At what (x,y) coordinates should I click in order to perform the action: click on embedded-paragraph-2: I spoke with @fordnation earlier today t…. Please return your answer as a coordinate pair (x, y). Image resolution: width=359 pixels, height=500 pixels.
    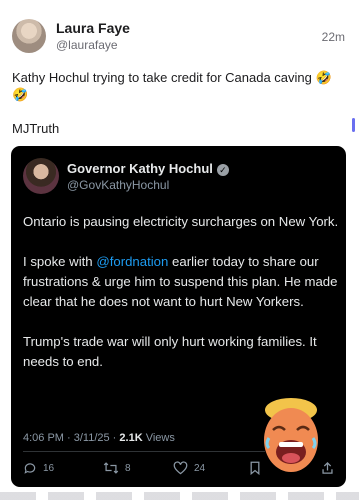
    Looking at the image, I should click on (182, 282).